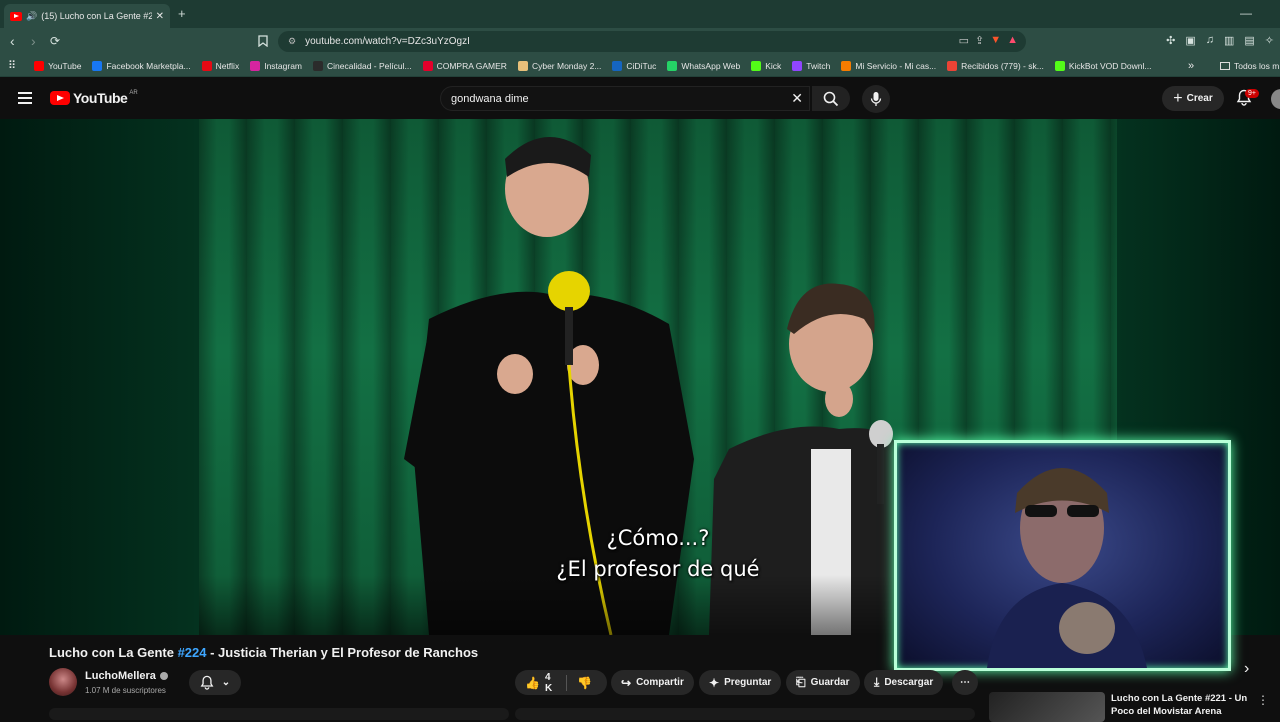 This screenshot has width=1280, height=722. I want to click on minimize-icon: —, so click(1246, 13).